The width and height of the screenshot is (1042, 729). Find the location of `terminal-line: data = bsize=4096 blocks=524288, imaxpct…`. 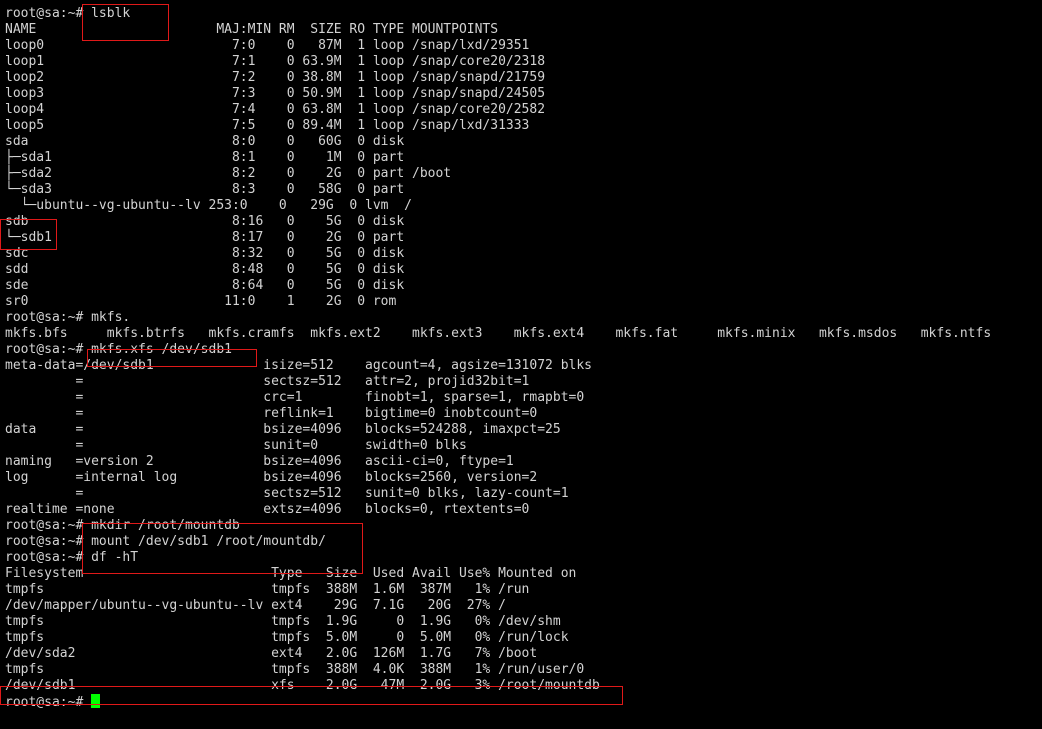

terminal-line: data = bsize=4096 blocks=524288, imaxpct… is located at coordinates (283, 429).